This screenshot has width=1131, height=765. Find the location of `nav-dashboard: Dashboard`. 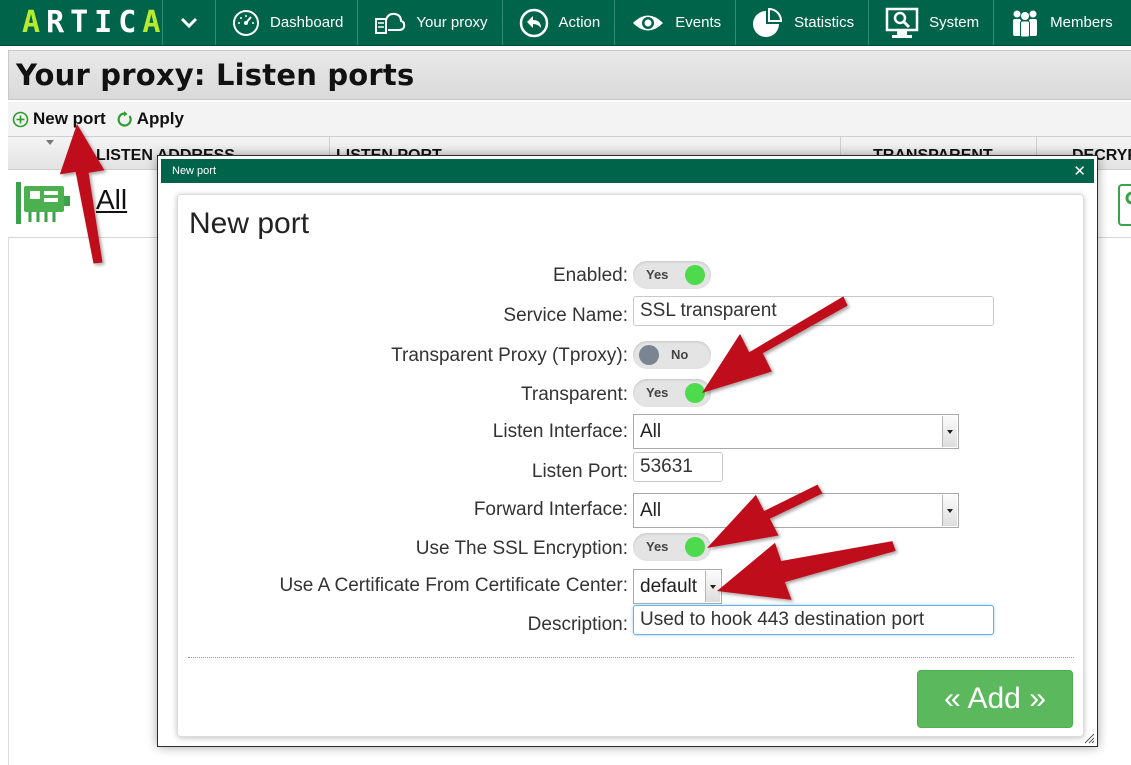

nav-dashboard: Dashboard is located at coordinates (287, 22).